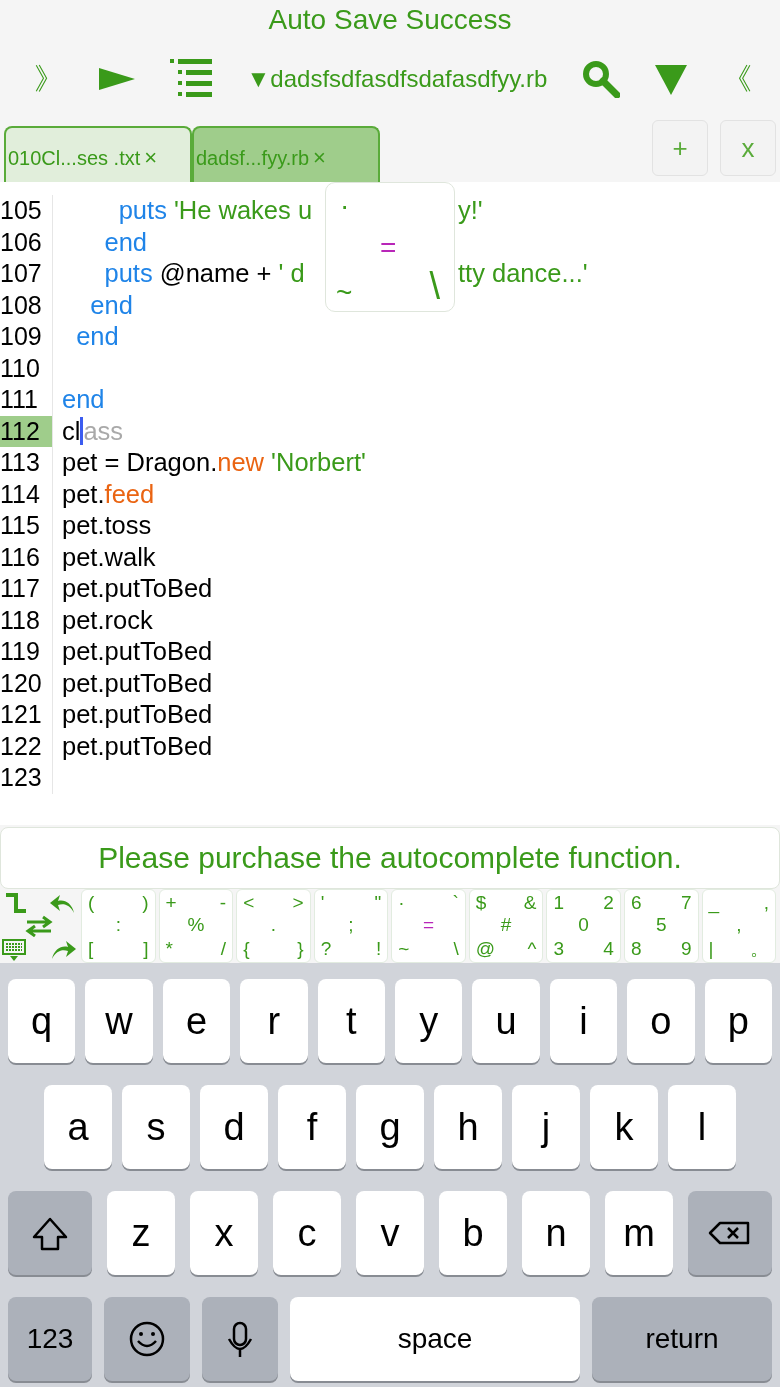  Describe the element at coordinates (686, 903) in the screenshot. I see `key-symbol: 7` at that location.